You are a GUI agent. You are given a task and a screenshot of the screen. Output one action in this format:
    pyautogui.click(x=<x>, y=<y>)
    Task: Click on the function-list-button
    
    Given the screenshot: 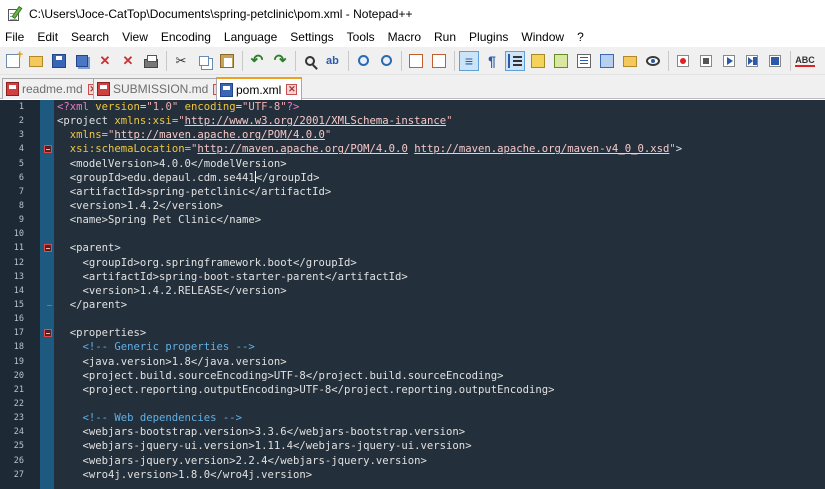 What is the action you would take?
    pyautogui.click(x=584, y=61)
    